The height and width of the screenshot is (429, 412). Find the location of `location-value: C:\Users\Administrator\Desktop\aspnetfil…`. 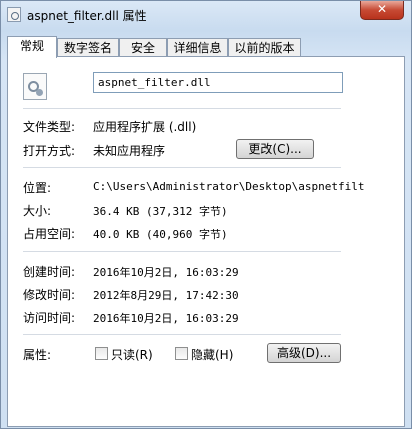

location-value: C:\Users\Administrator\Desktop\aspnetfil… is located at coordinates (229, 186).